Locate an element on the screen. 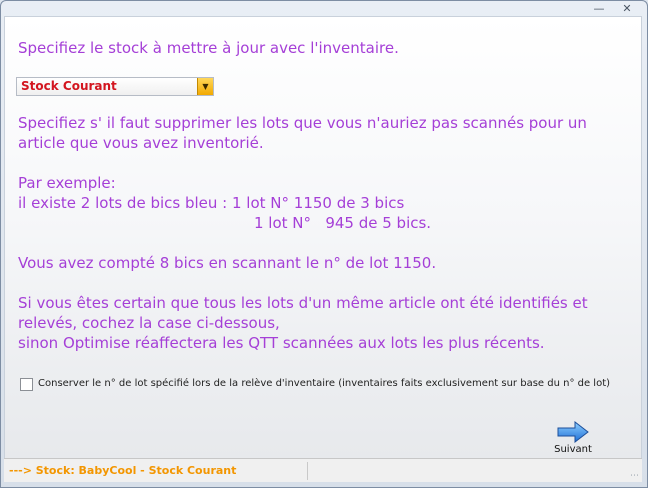 This screenshot has width=648, height=488. certain-line2: relevés, cochez la case ci-dessous, is located at coordinates (149, 323).